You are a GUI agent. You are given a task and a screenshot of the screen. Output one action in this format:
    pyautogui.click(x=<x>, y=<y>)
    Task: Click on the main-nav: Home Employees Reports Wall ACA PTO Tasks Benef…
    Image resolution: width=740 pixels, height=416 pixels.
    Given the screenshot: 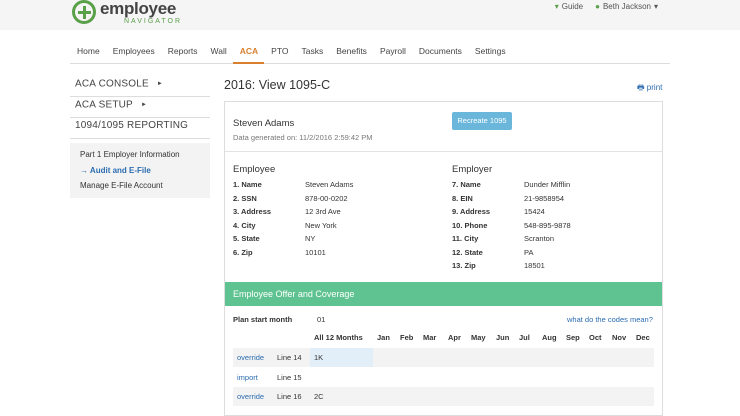 What is the action you would take?
    pyautogui.click(x=370, y=52)
    